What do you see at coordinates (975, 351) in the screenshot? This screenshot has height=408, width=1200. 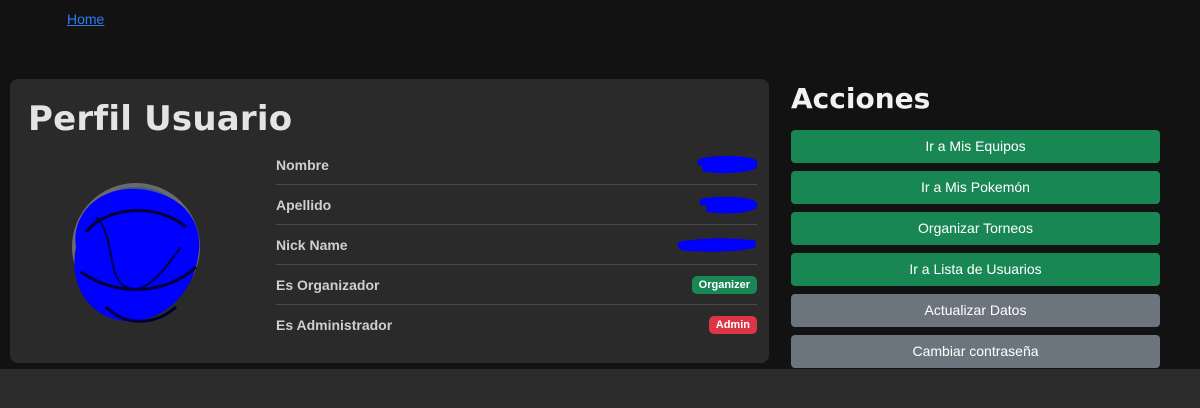 I see `change-password-button: Cambiar contraseña` at bounding box center [975, 351].